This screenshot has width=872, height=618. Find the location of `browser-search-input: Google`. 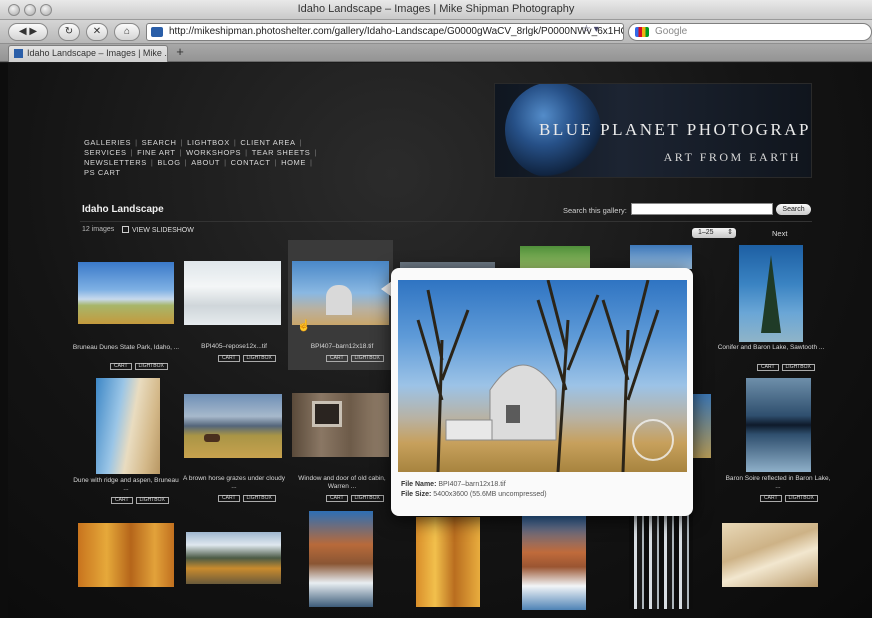

browser-search-input: Google is located at coordinates (750, 32).